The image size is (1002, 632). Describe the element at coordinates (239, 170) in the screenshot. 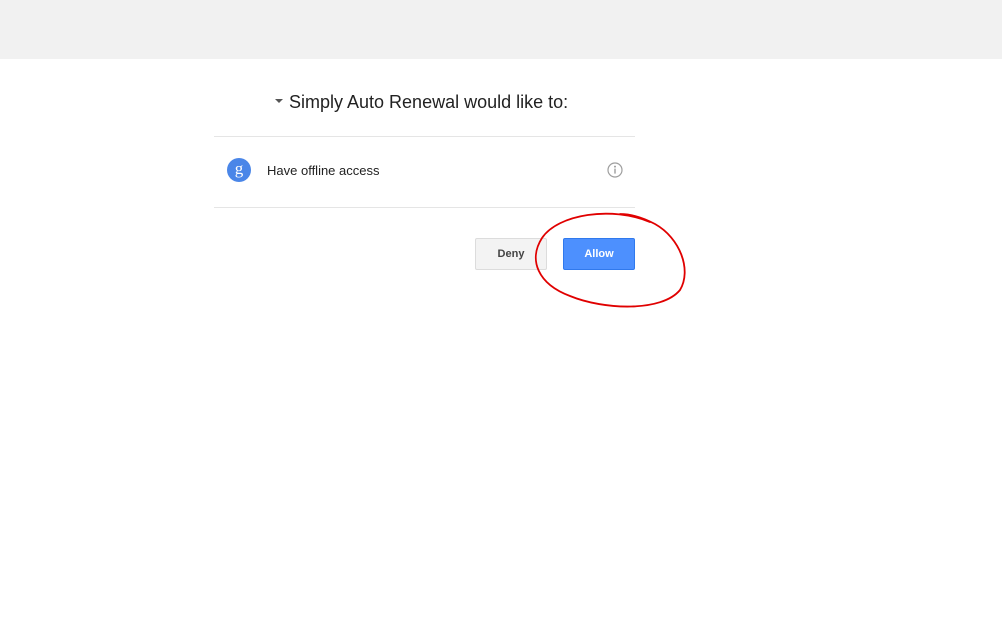

I see `google-g-icon: g` at that location.